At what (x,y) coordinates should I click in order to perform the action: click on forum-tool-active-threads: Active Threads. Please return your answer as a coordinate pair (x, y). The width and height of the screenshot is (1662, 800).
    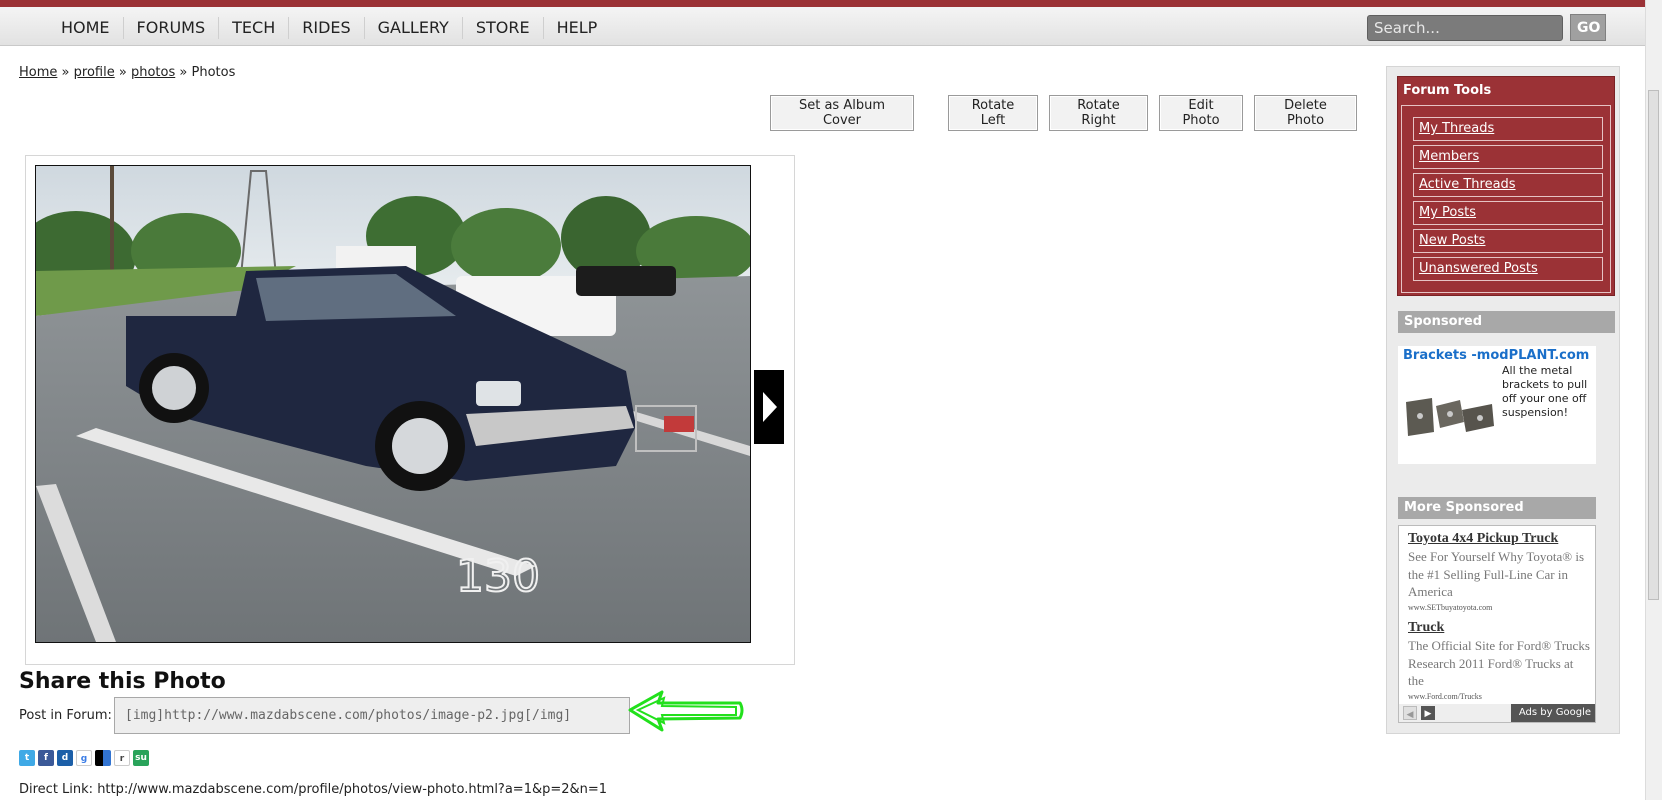
    Looking at the image, I should click on (1508, 185).